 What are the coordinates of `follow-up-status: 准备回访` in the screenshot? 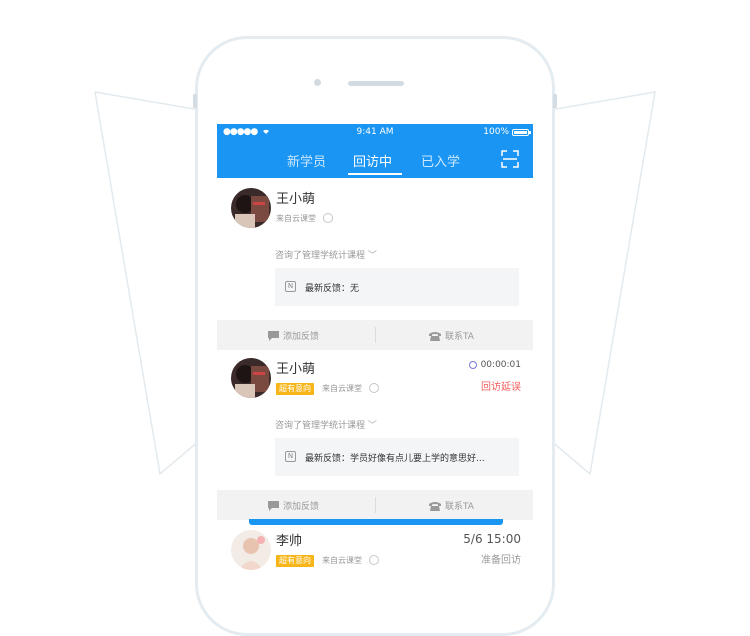 It's located at (501, 560).